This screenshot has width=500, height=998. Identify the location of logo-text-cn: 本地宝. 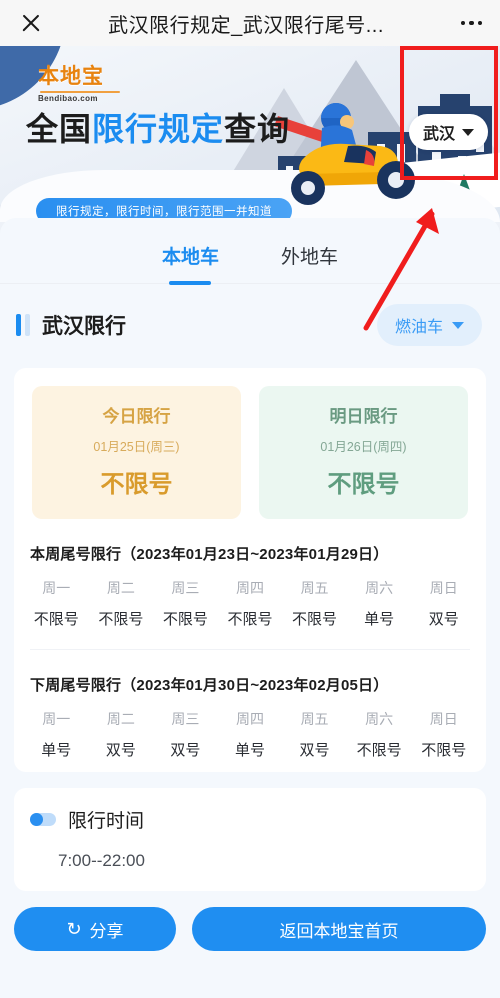
(71, 76).